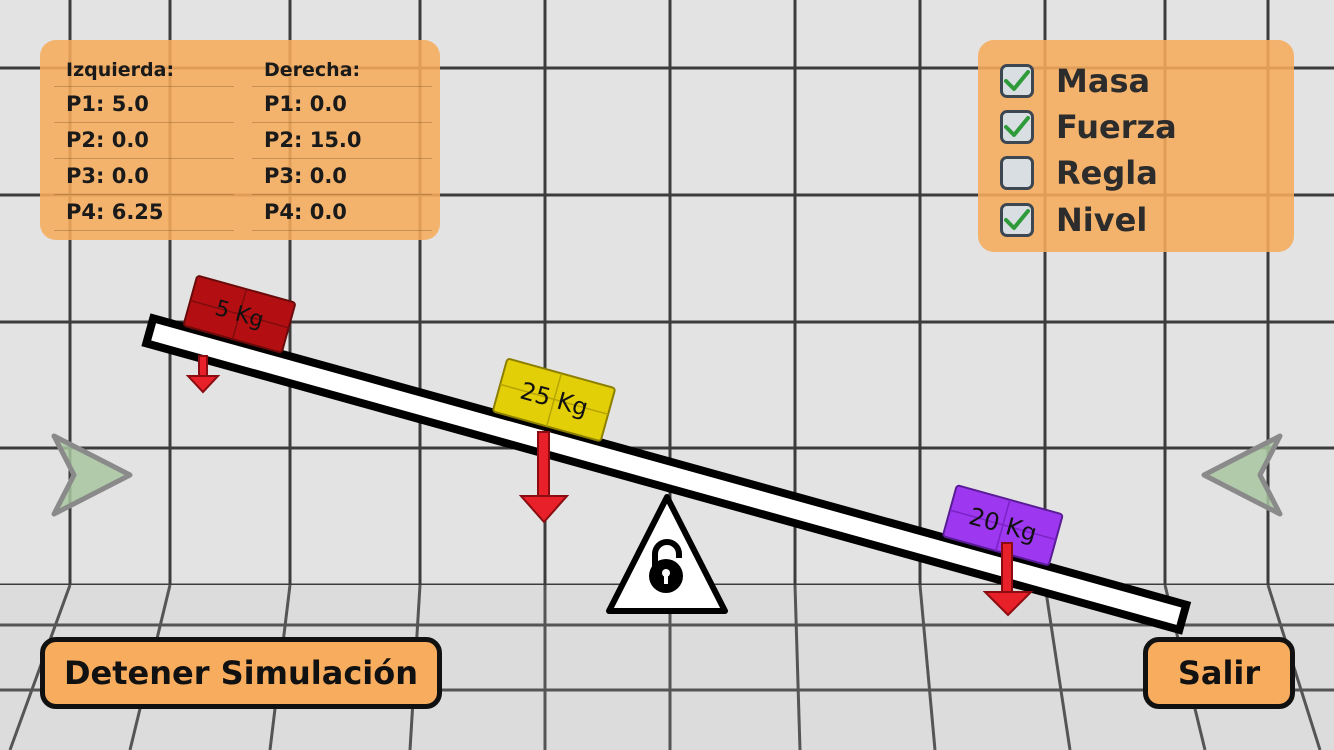  I want to click on fuerza-label: Fuerza, so click(1116, 127).